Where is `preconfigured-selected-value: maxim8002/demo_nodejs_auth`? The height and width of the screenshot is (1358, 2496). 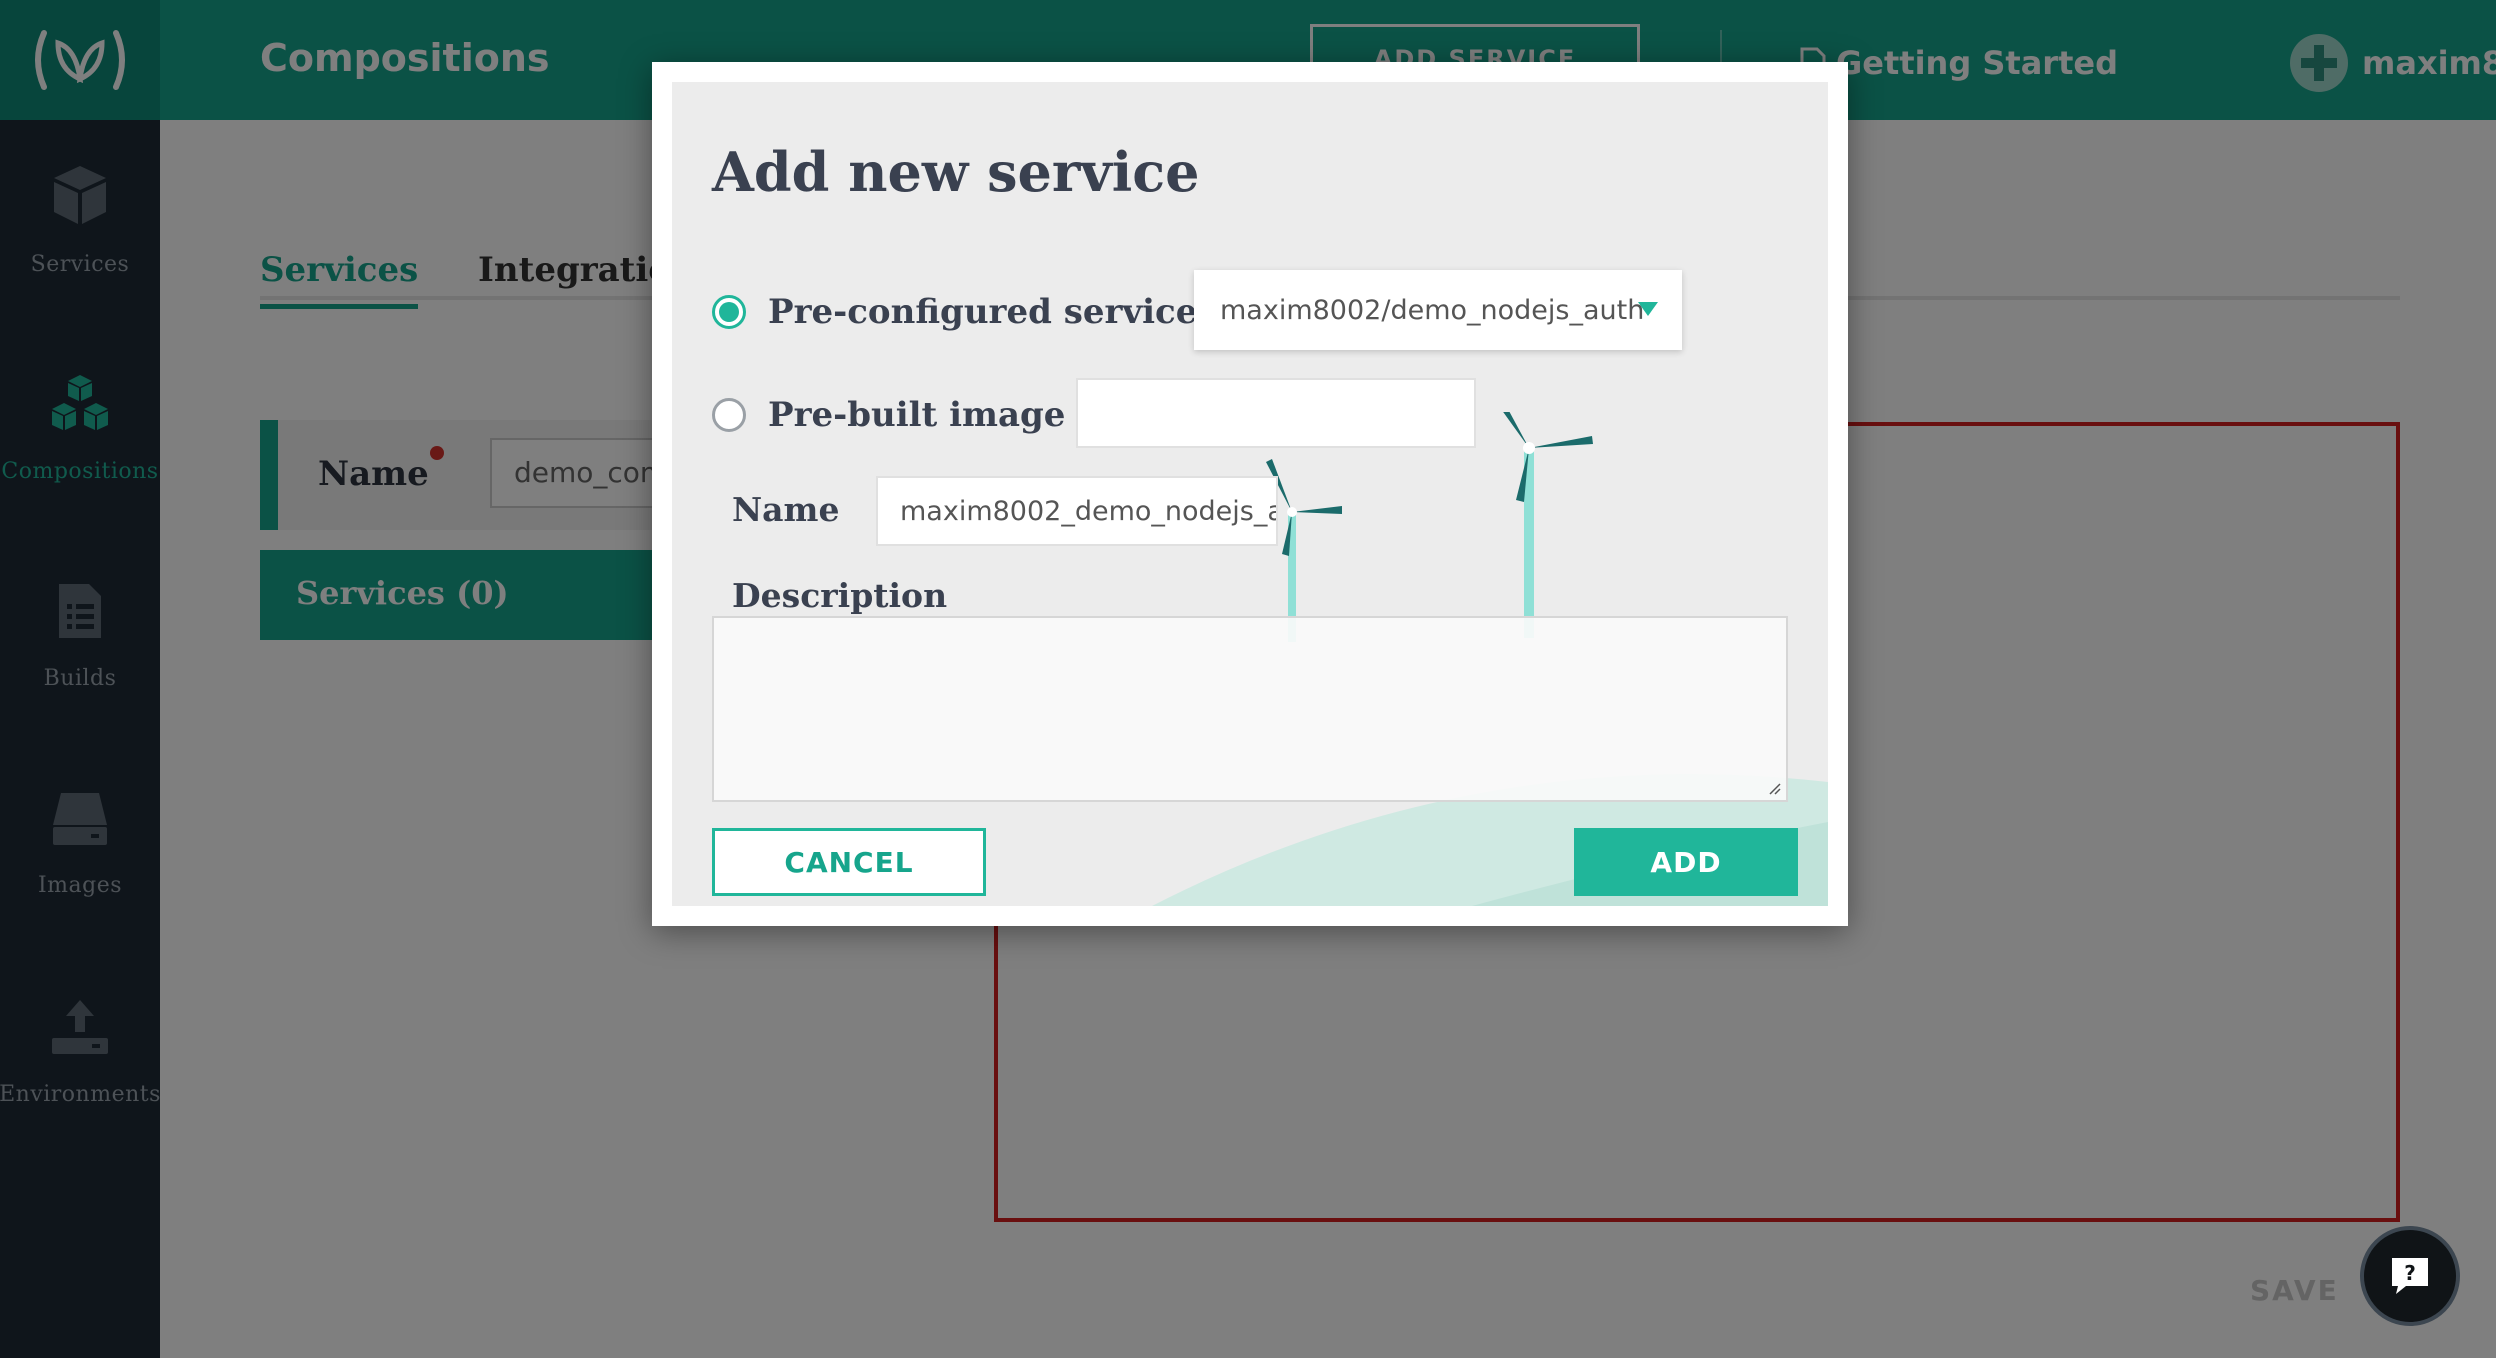 preconfigured-selected-value: maxim8002/demo_nodejs_auth is located at coordinates (1432, 310).